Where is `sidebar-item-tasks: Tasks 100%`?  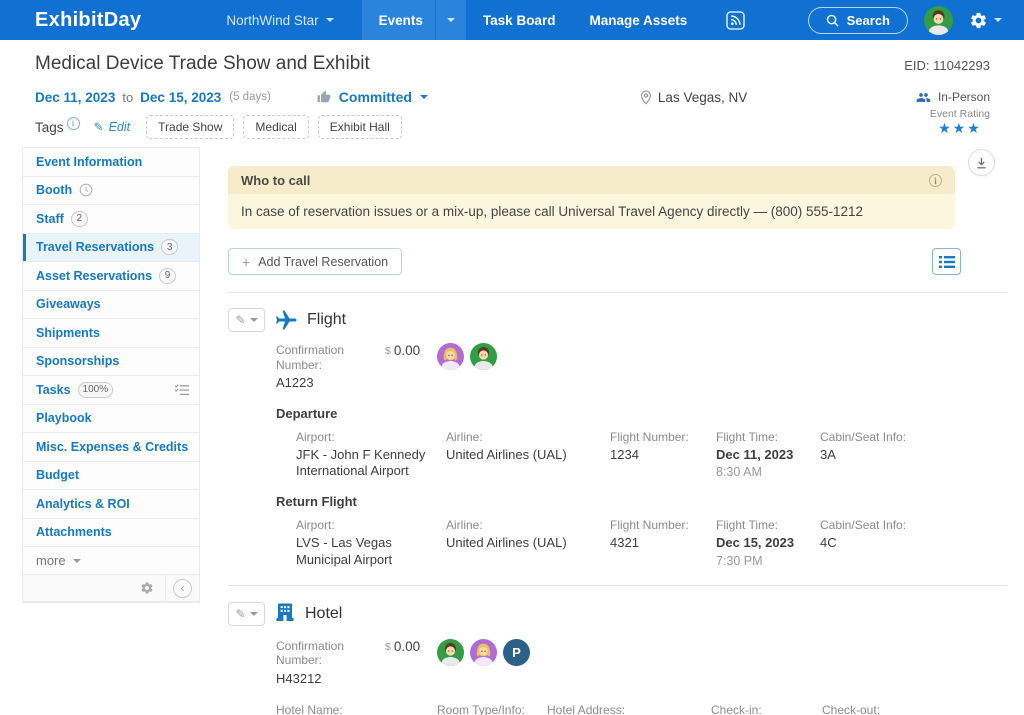 sidebar-item-tasks: Tasks 100% is located at coordinates (111, 390).